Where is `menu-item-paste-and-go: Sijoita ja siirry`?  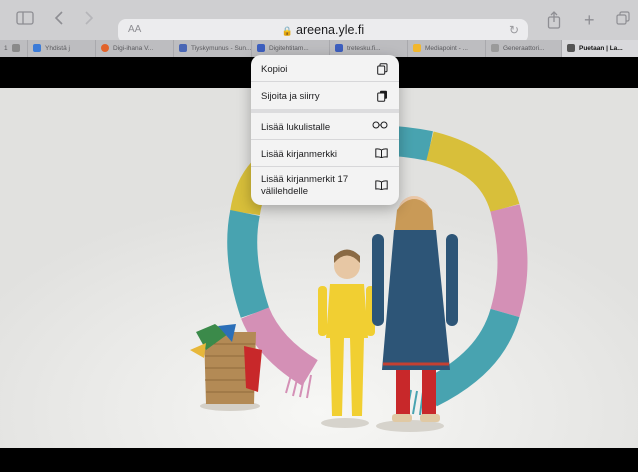
menu-item-paste-and-go: Sijoita ja siirry is located at coordinates (325, 95).